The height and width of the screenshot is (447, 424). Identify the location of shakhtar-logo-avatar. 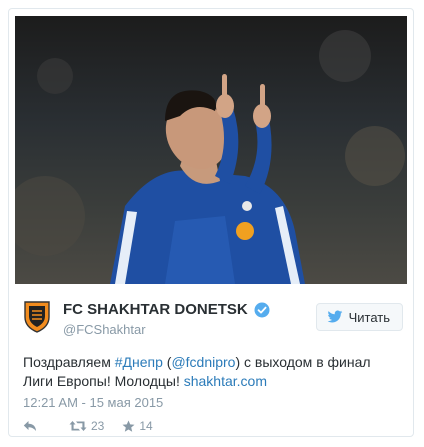
(37, 316).